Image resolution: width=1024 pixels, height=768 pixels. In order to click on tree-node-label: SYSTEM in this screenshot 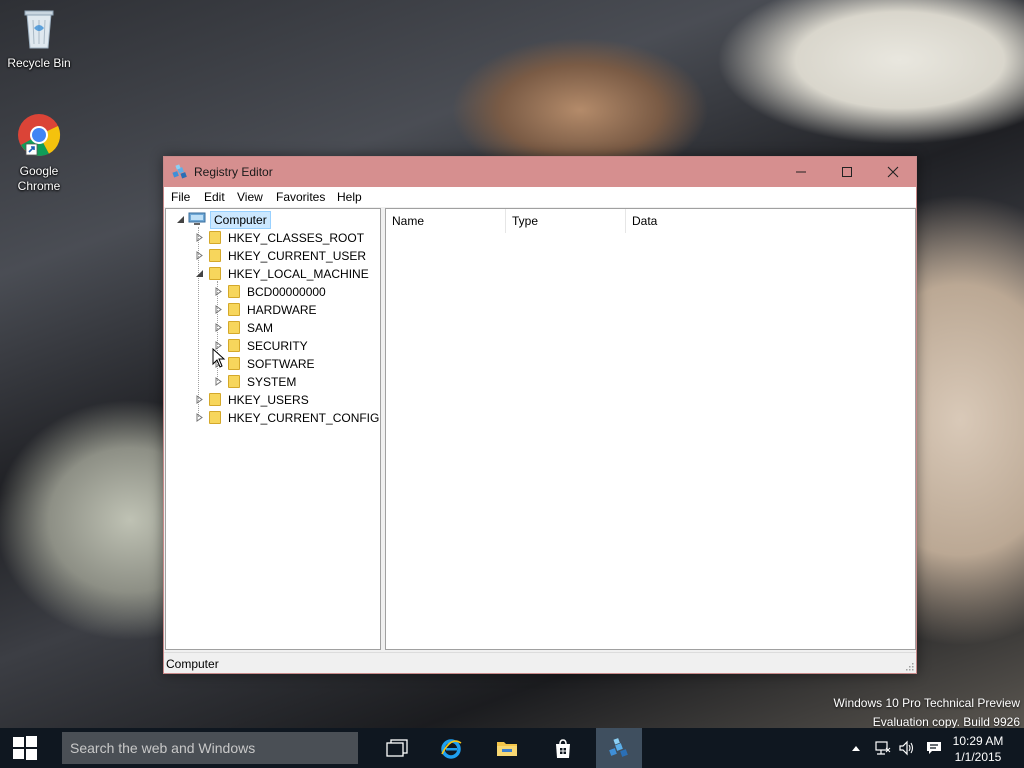, I will do `click(272, 382)`.